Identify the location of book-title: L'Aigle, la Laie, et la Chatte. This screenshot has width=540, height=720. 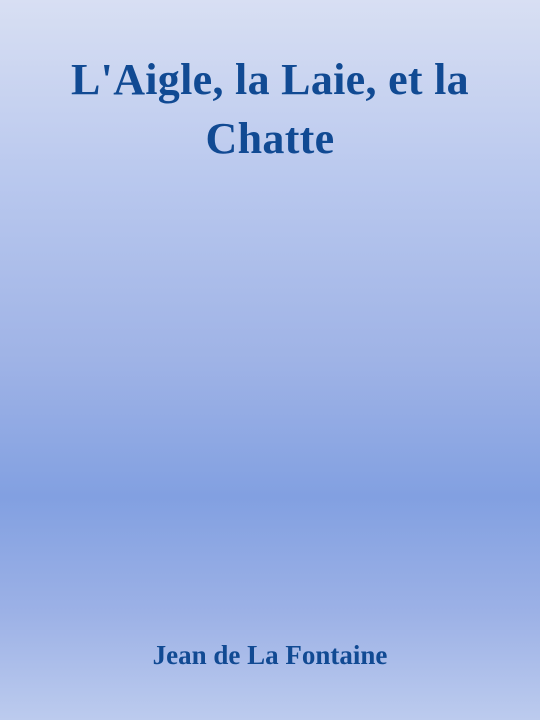
(270, 109).